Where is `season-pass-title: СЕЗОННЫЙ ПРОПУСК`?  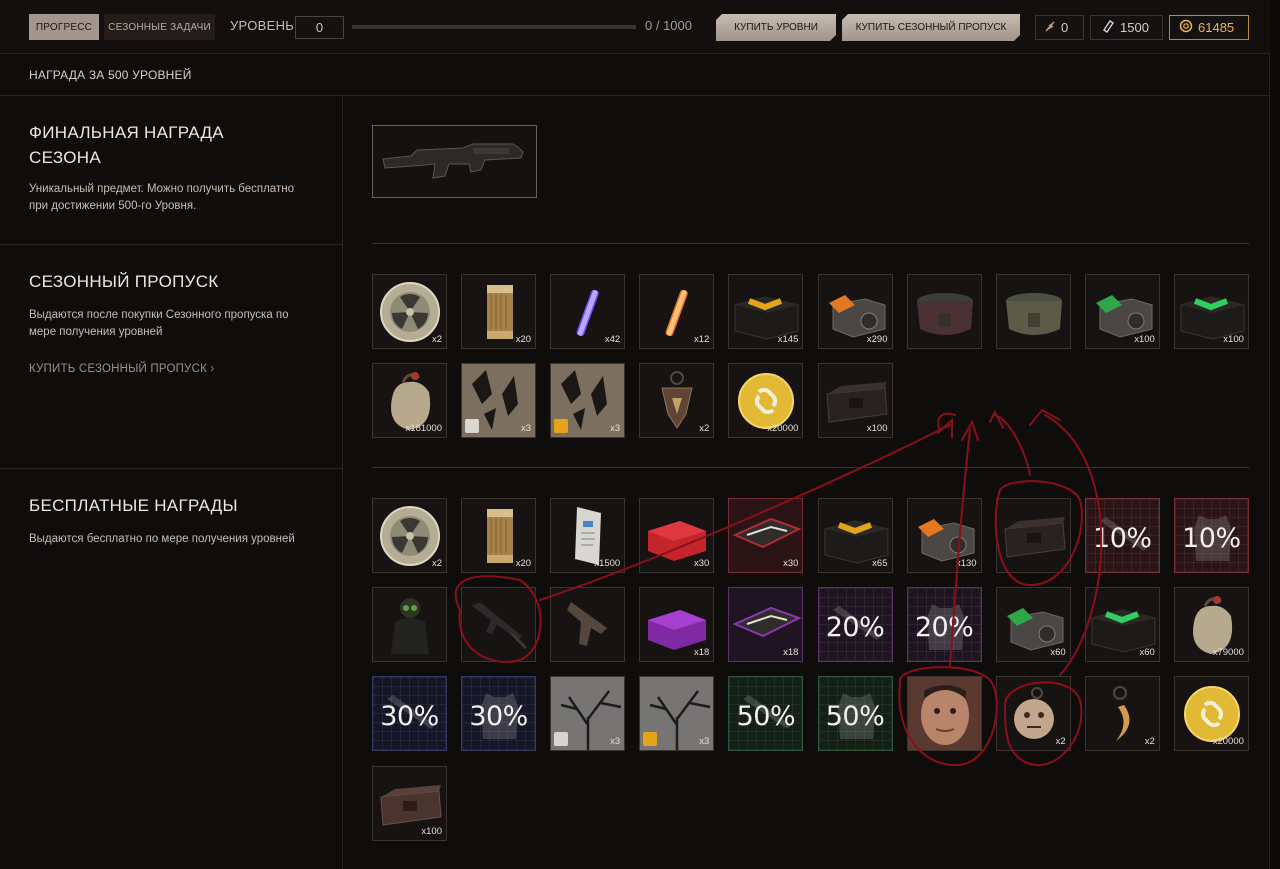
season-pass-title: СЕЗОННЫЙ ПРОПУСК is located at coordinates (124, 281).